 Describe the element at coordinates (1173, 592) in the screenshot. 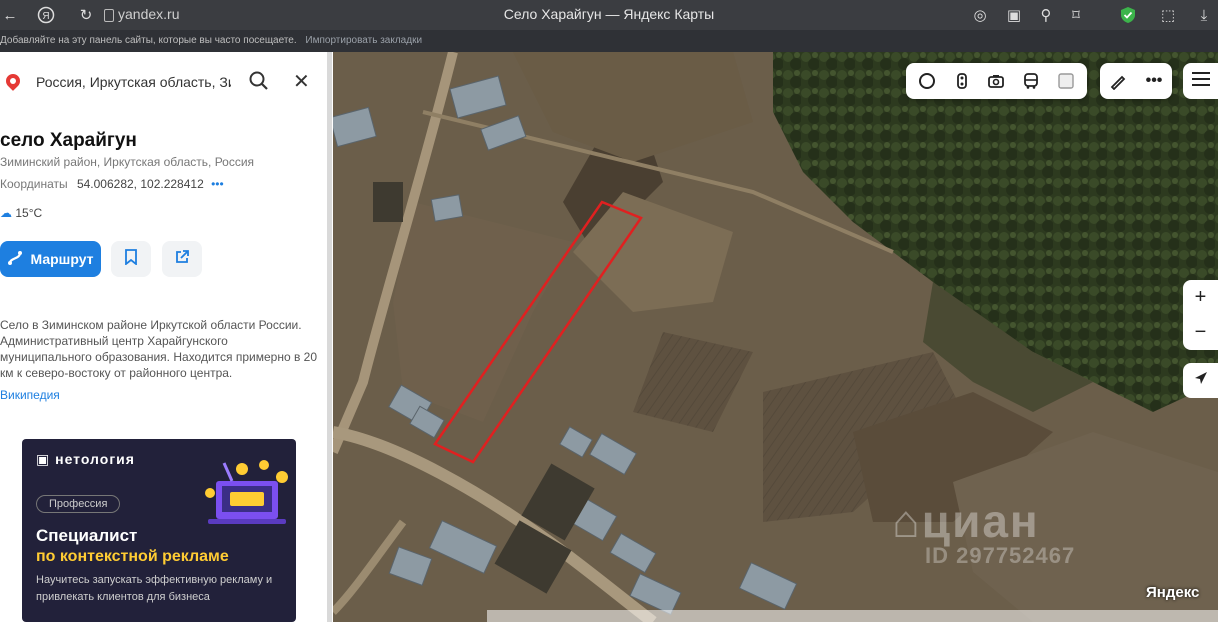

I see `yandex-logo: Яндекс` at that location.